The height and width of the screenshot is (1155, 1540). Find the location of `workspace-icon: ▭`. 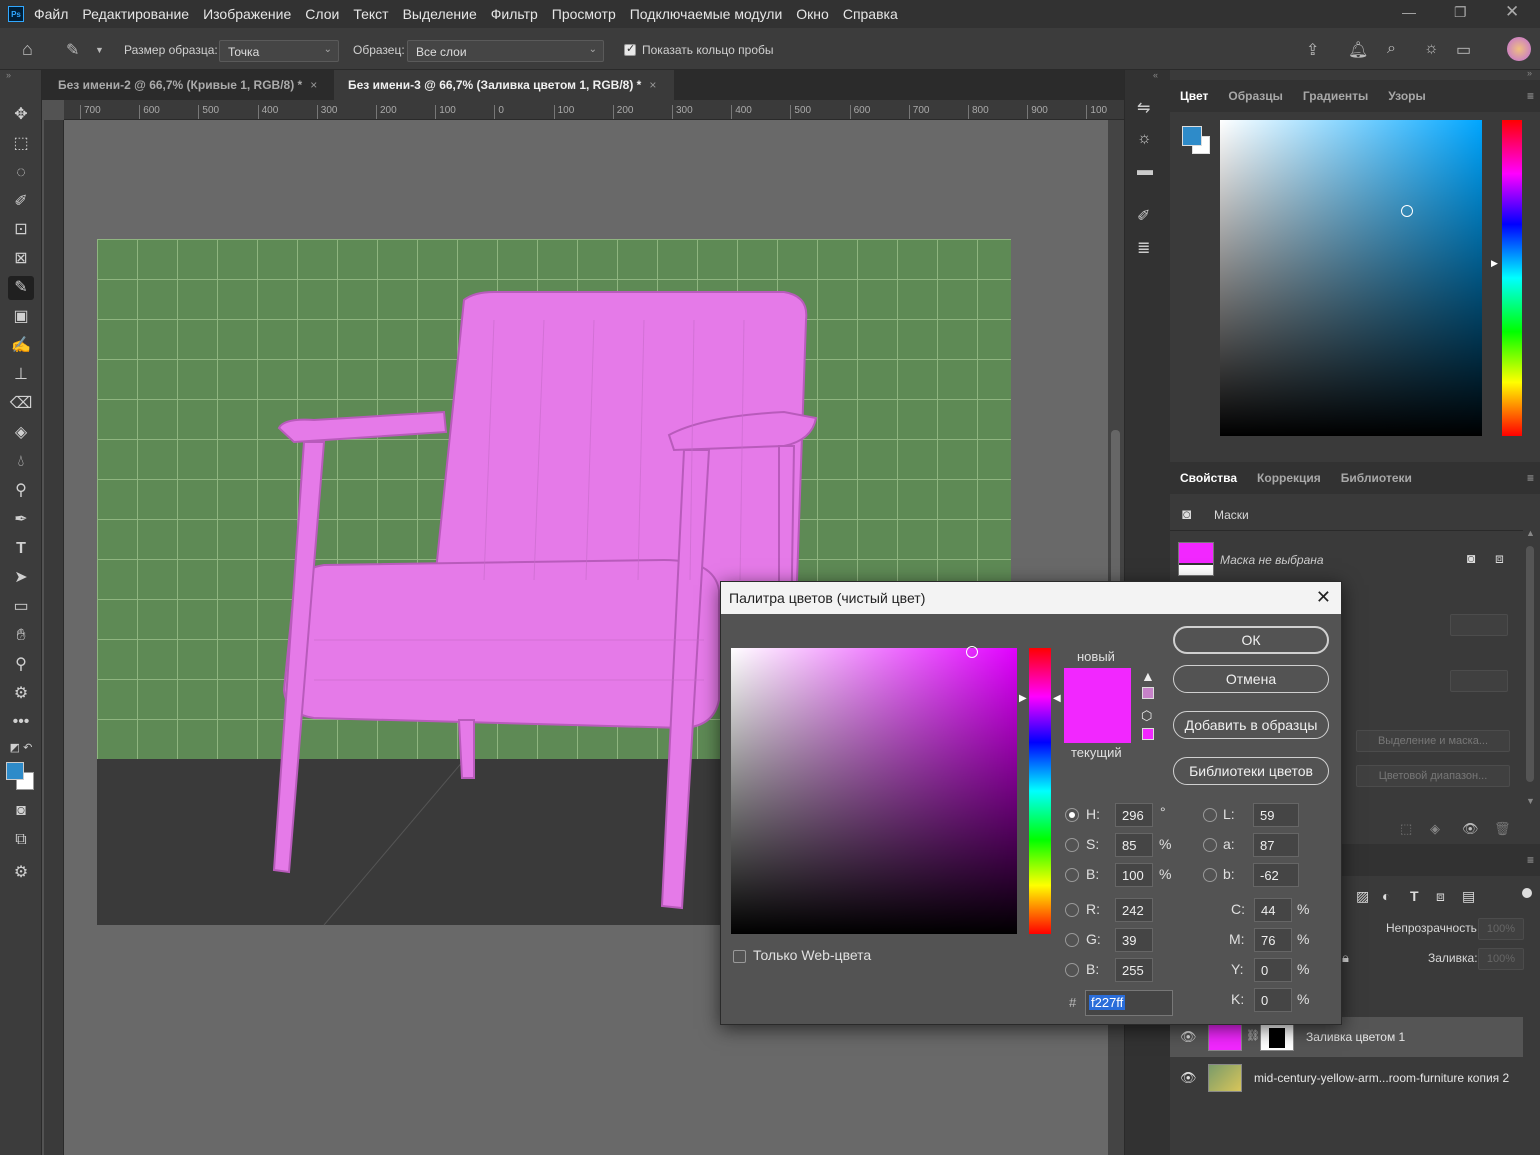

workspace-icon: ▭ is located at coordinates (1463, 50).